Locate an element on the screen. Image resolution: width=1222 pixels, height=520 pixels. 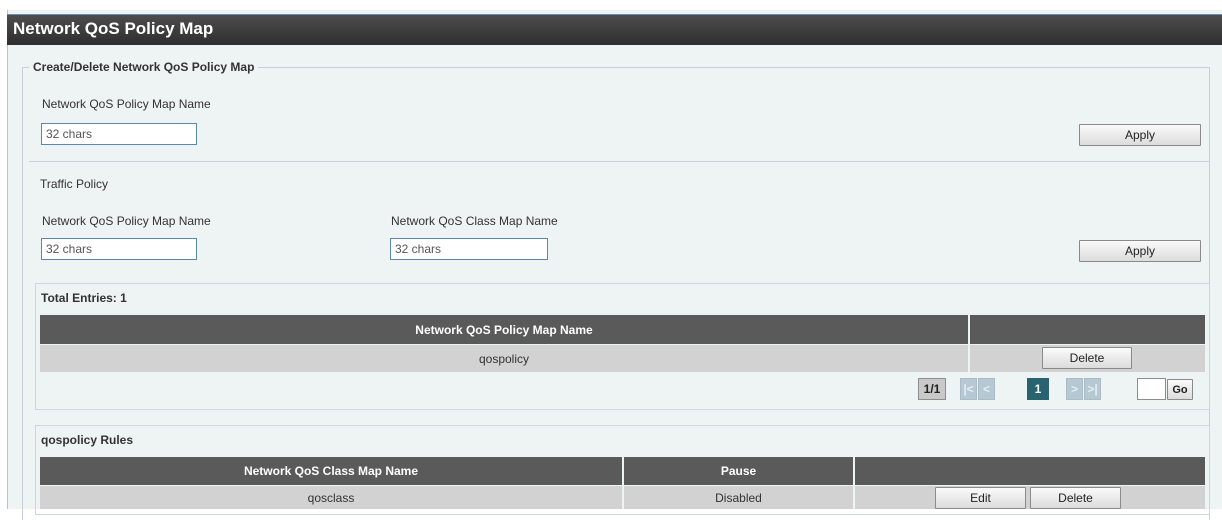
title-bar: Network QoS Policy Map is located at coordinates (614, 29).